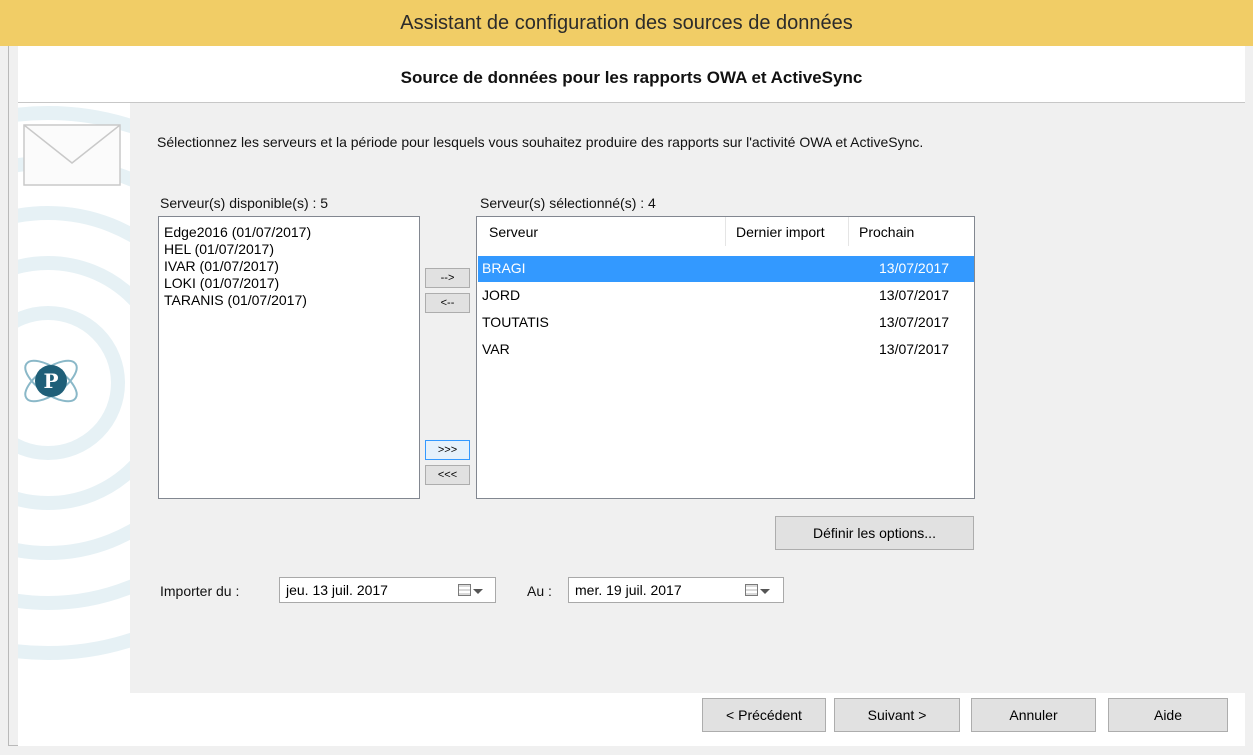  What do you see at coordinates (72, 155) in the screenshot?
I see `envelope-icon` at bounding box center [72, 155].